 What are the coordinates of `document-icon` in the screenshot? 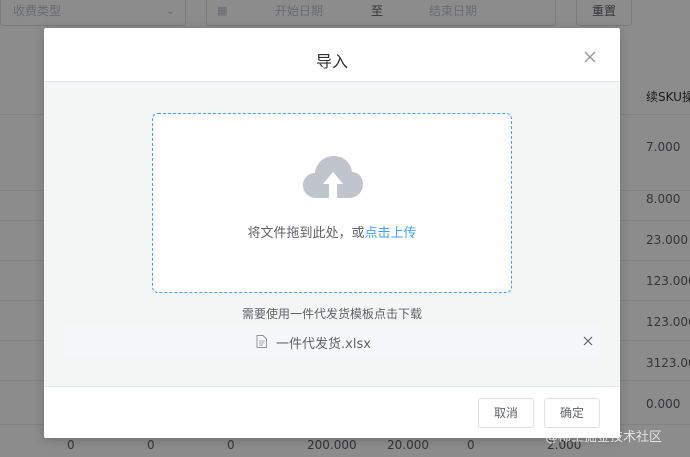 It's located at (261, 341).